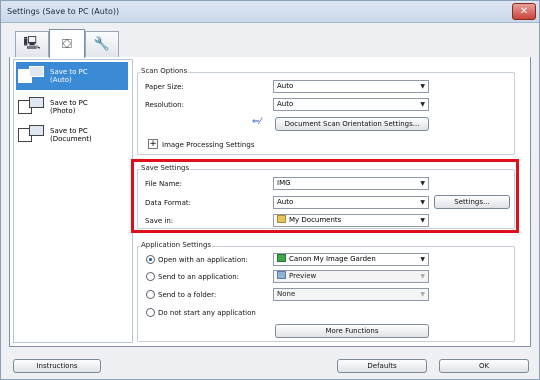 The width and height of the screenshot is (540, 380). Describe the element at coordinates (325, 196) in the screenshot. I see `save-settings-highlight` at that location.